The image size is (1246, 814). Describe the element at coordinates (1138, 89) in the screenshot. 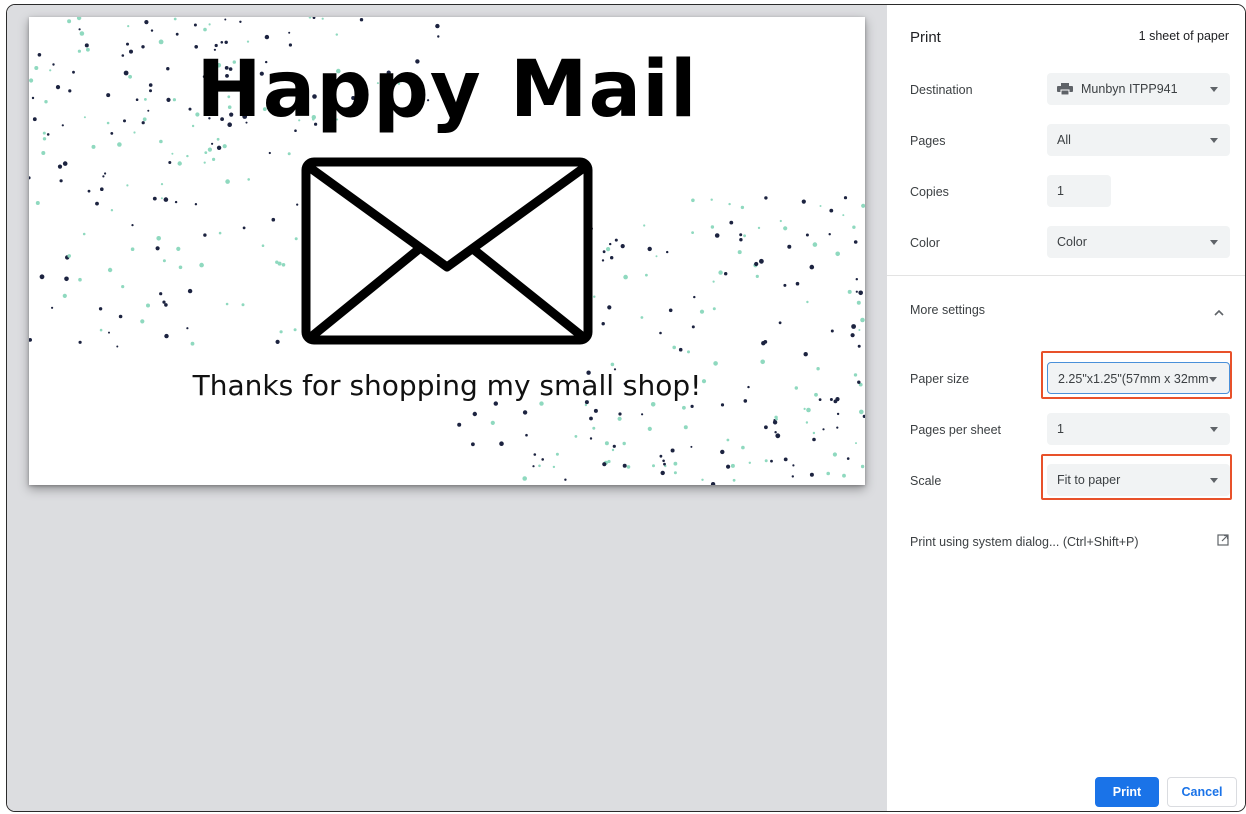

I see `destination-select: Munbyn ITPP941` at that location.